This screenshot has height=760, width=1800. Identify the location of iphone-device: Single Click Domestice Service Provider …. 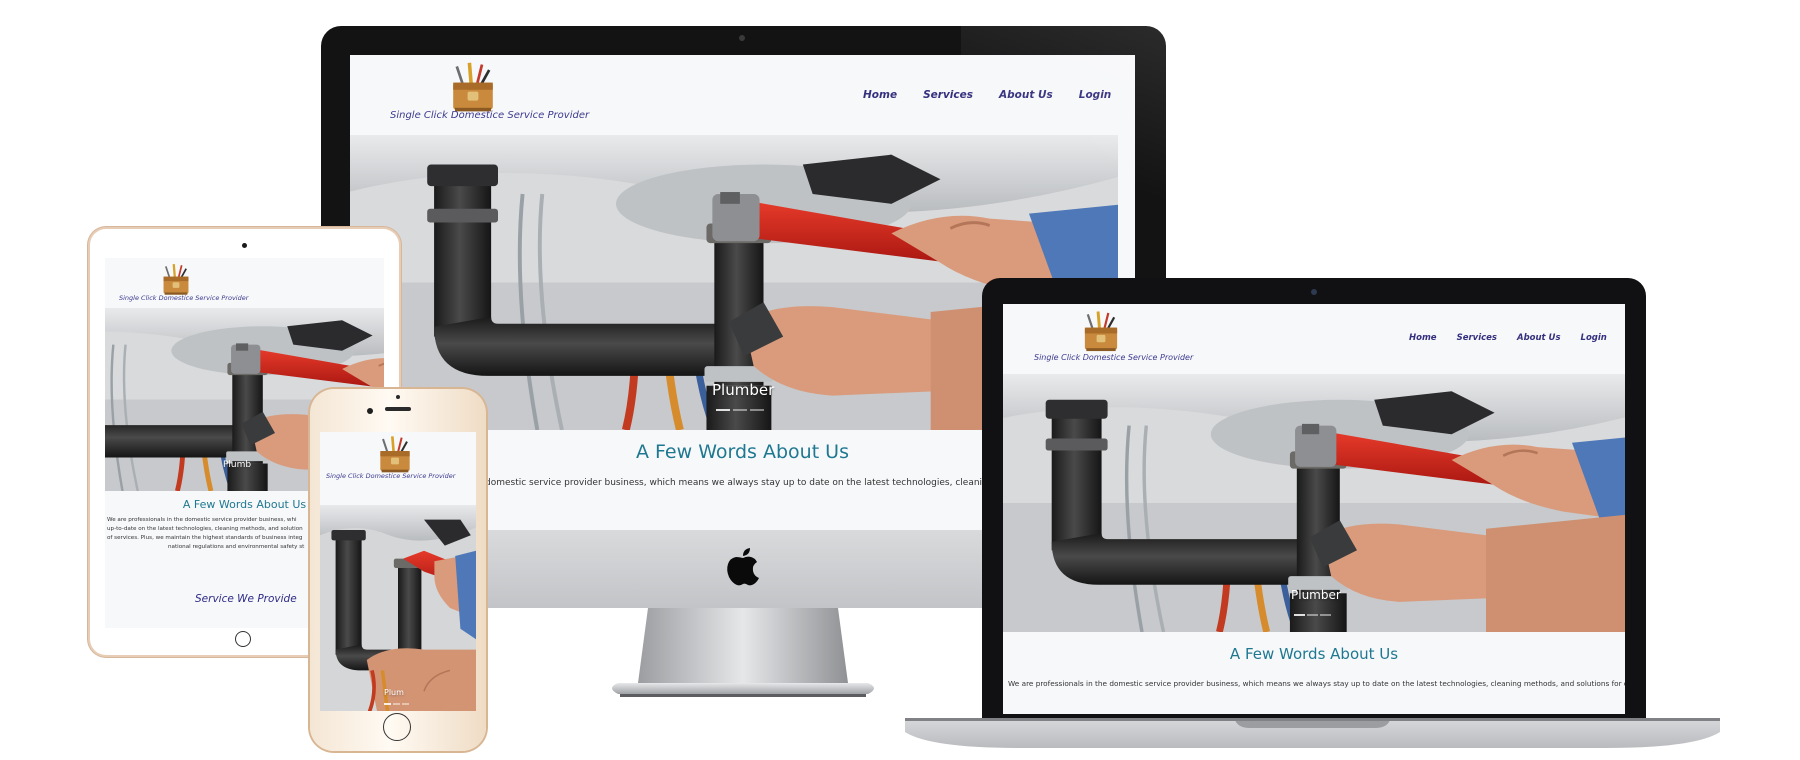
(398, 570).